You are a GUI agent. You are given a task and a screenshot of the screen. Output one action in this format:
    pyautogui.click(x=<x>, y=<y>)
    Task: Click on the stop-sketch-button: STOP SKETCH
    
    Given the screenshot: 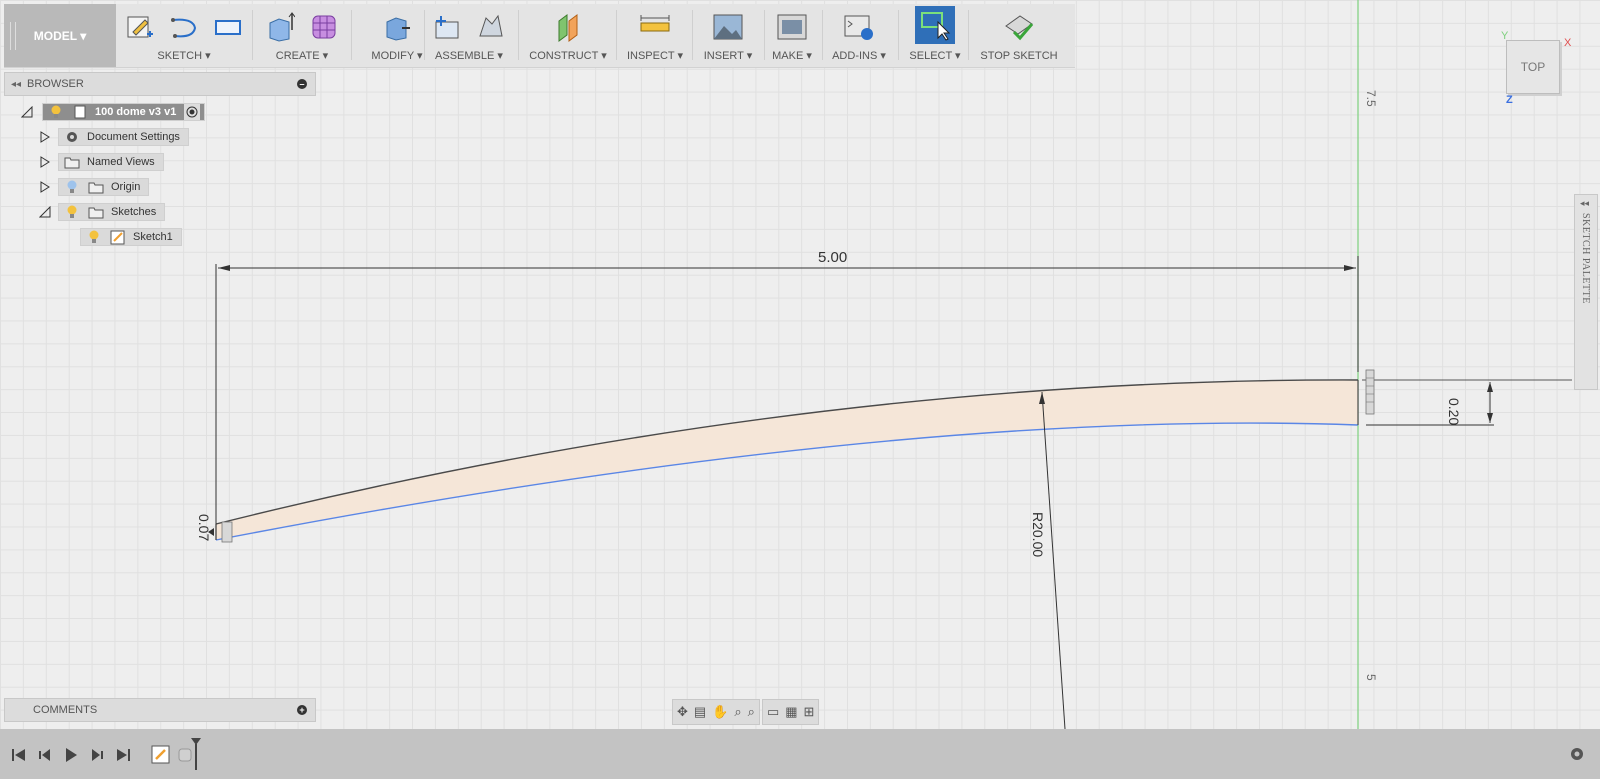 What is the action you would take?
    pyautogui.click(x=1019, y=56)
    